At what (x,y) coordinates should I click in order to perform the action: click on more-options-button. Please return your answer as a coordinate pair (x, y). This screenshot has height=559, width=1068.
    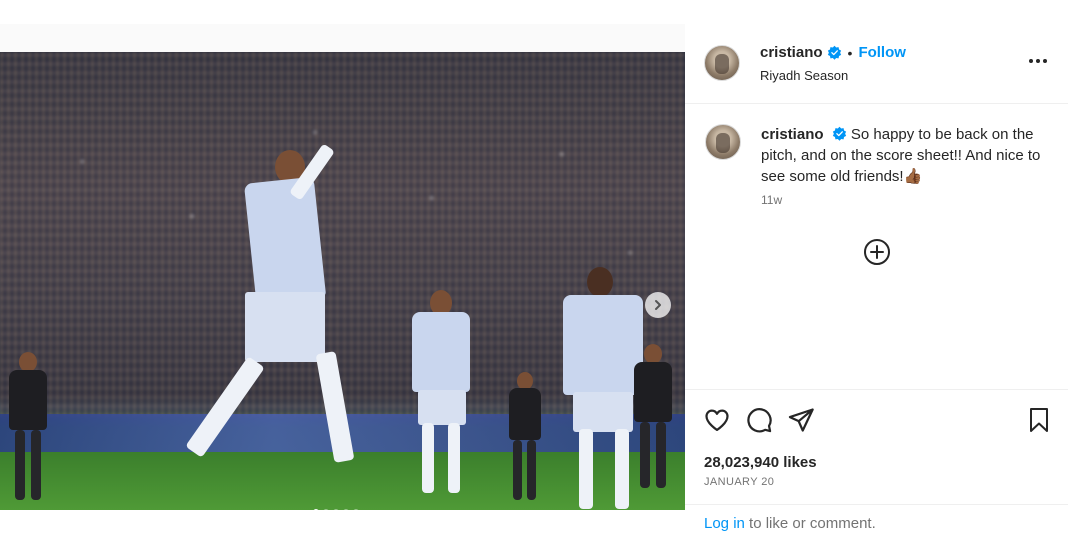
    Looking at the image, I should click on (1038, 61).